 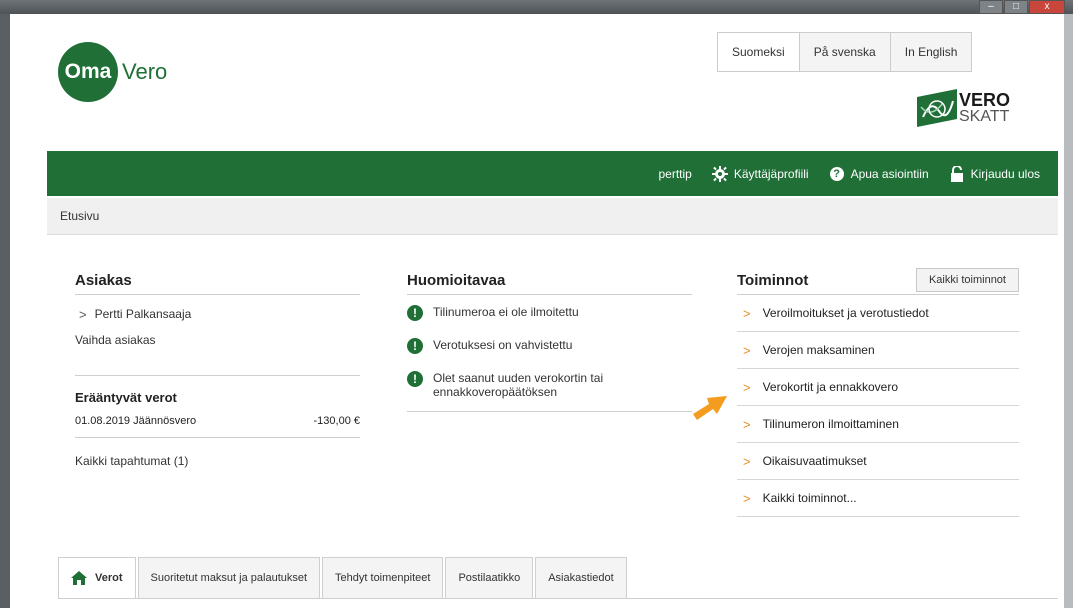 What do you see at coordinates (984, 116) in the screenshot?
I see `vero-logo-line2: SKATT` at bounding box center [984, 116].